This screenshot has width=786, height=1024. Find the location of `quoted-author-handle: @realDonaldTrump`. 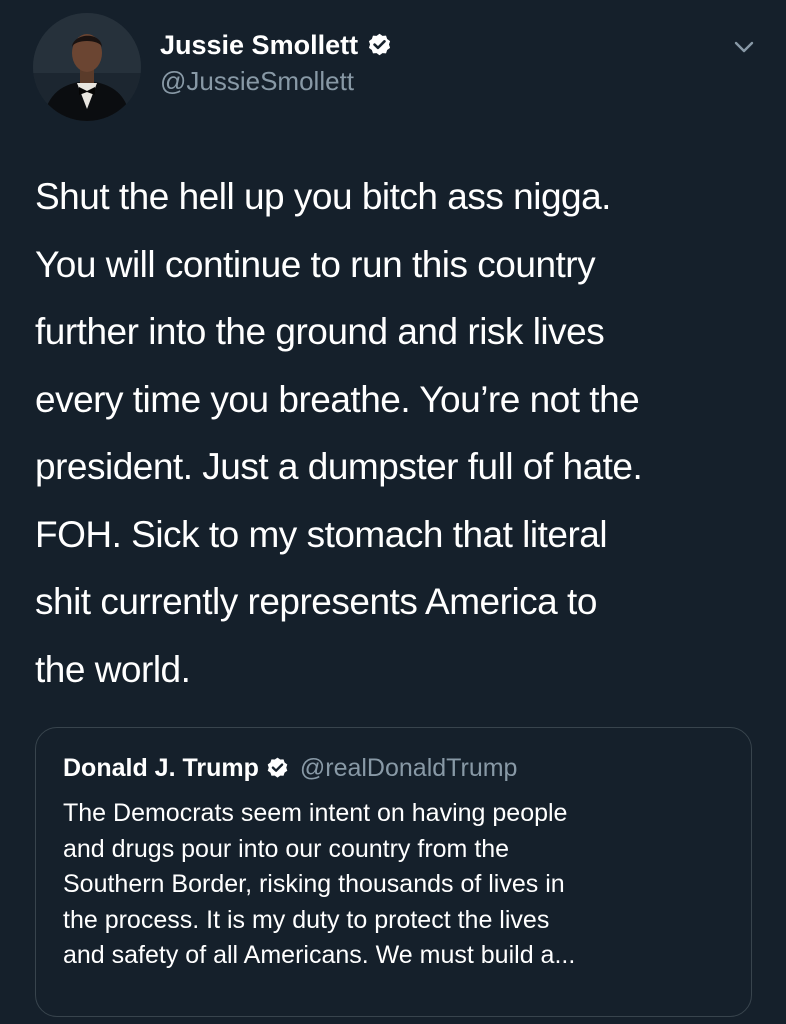

quoted-author-handle: @realDonaldTrump is located at coordinates (408, 767).